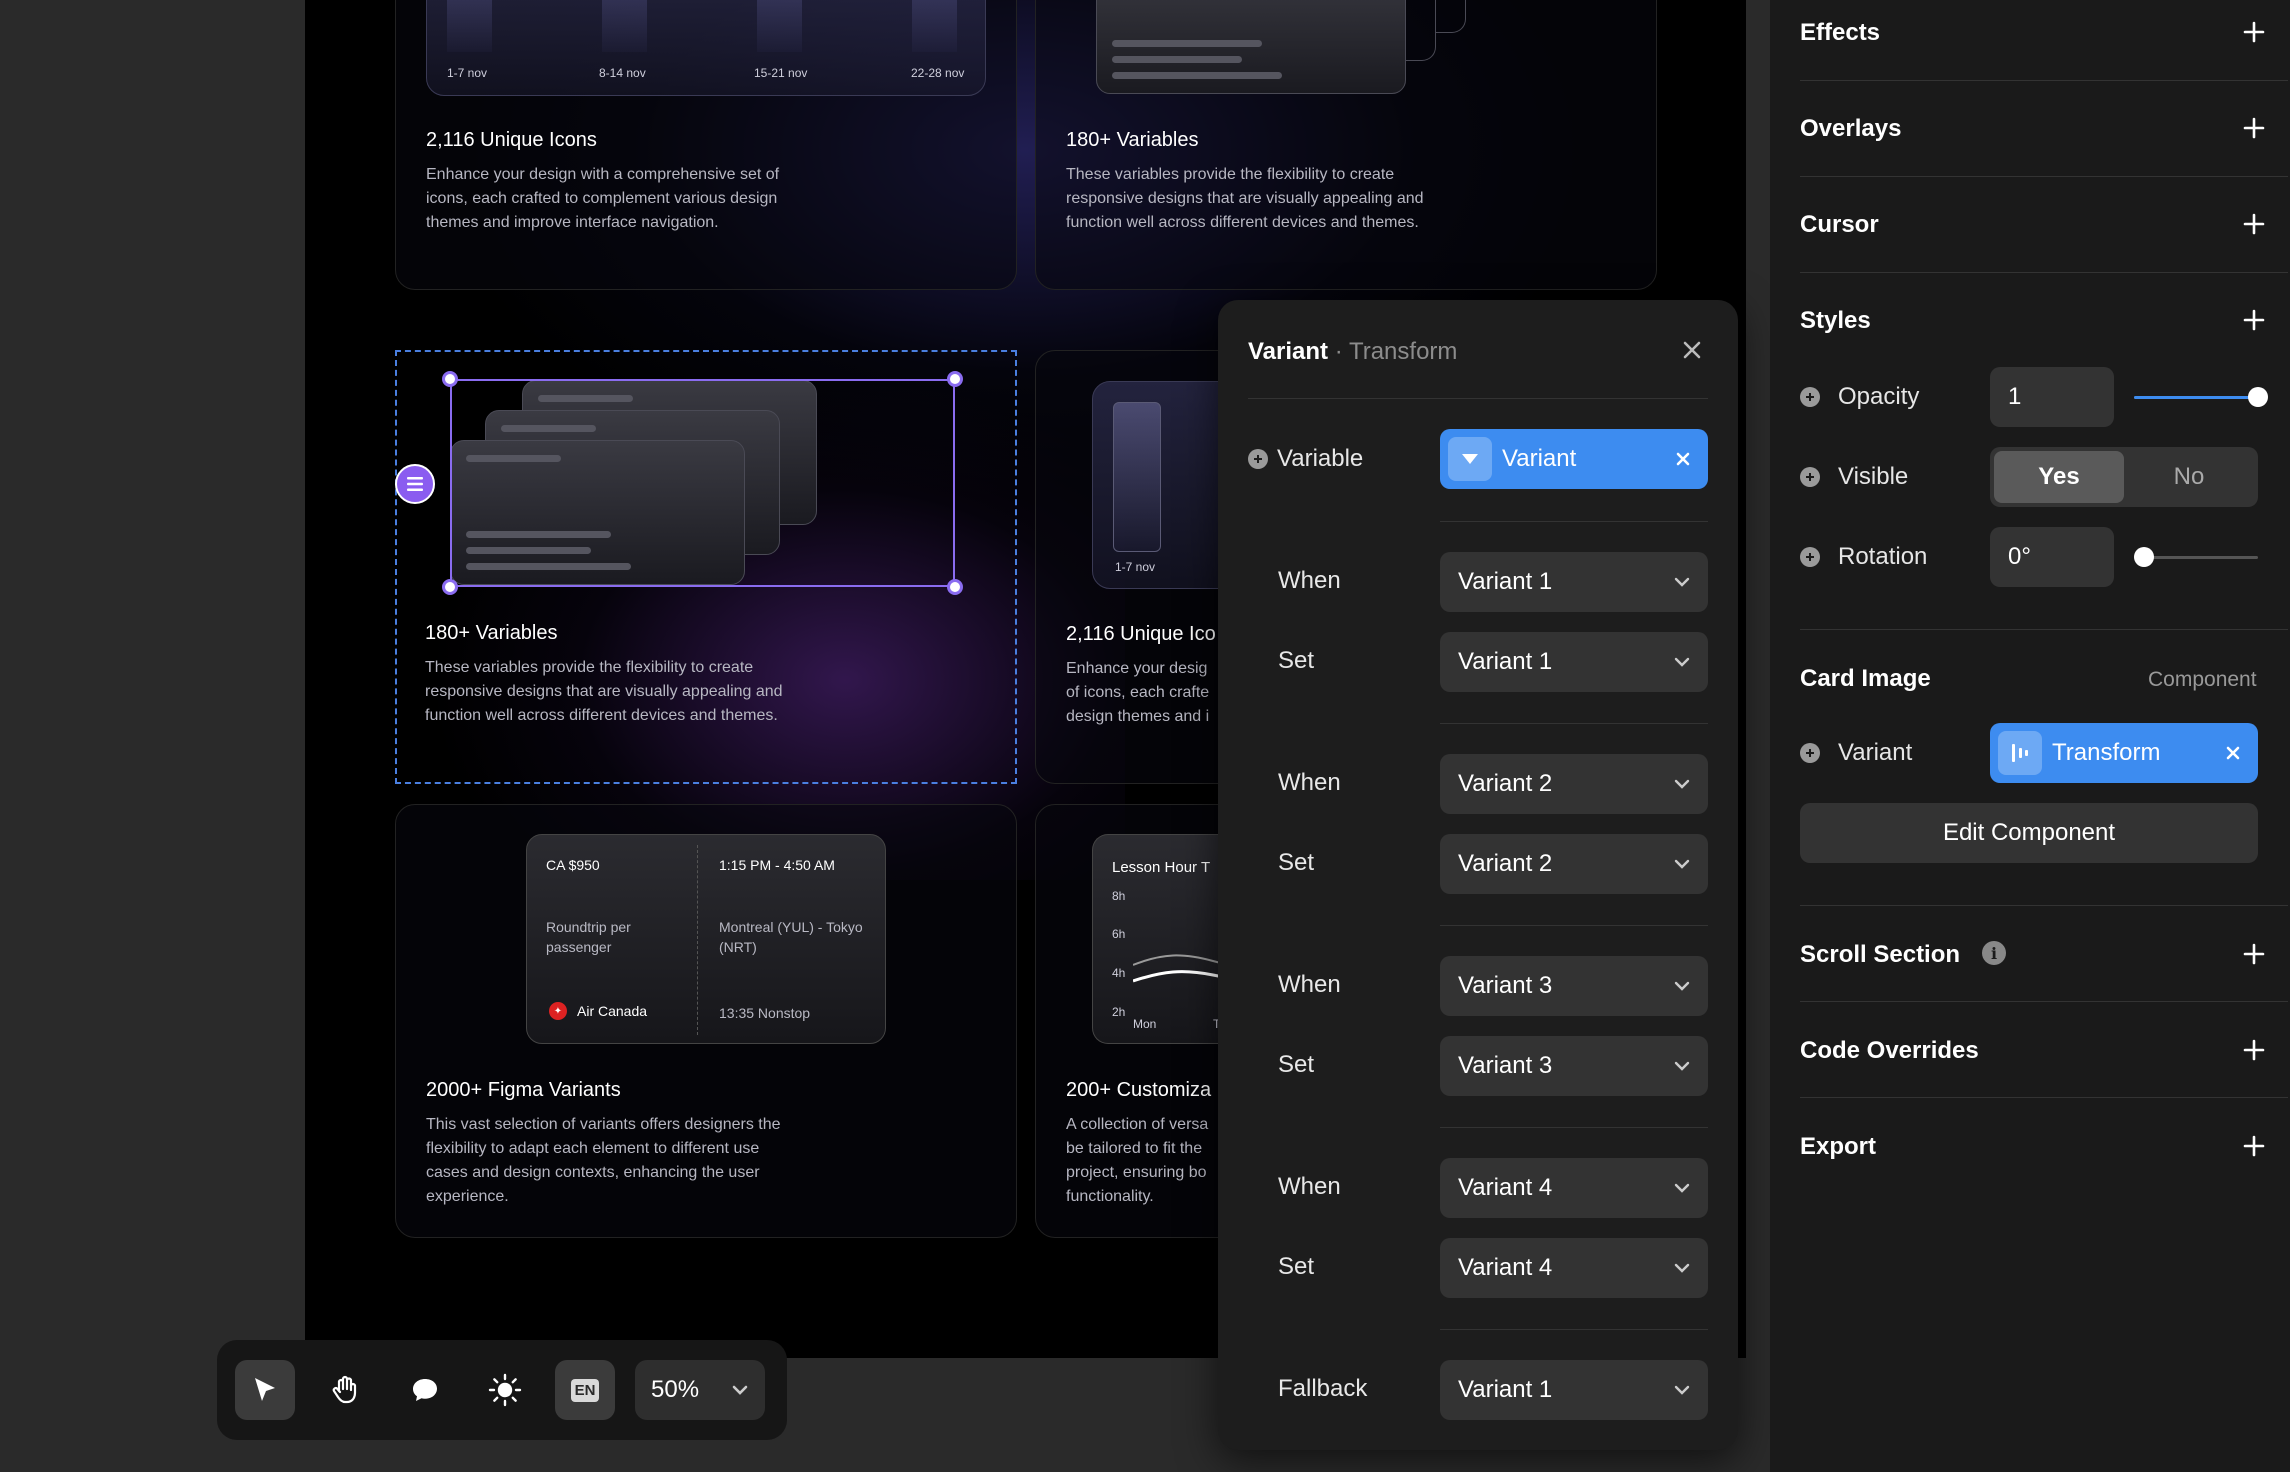 Image resolution: width=2290 pixels, height=1472 pixels. What do you see at coordinates (1161, 867) in the screenshot?
I see `lesson-title: Lesson Hour T` at bounding box center [1161, 867].